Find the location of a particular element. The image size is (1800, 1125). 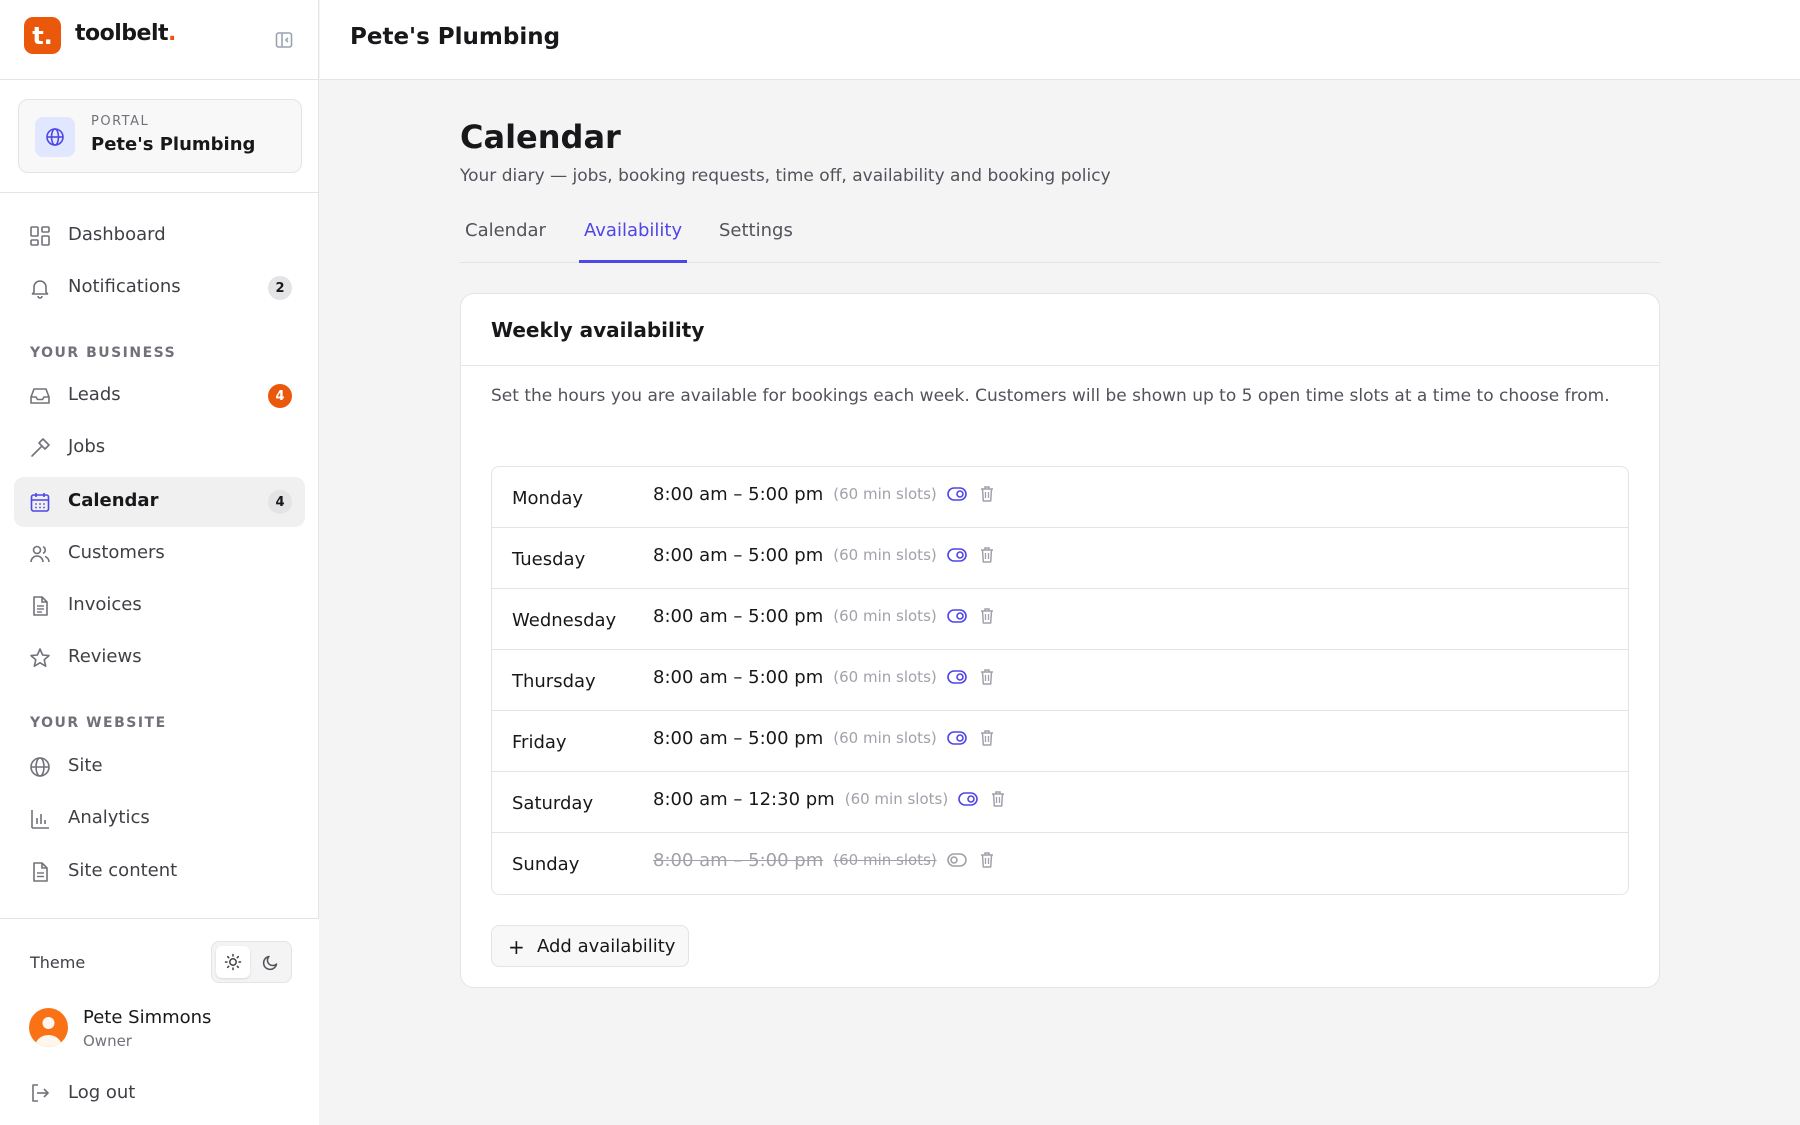

sun-icon is located at coordinates (233, 962).